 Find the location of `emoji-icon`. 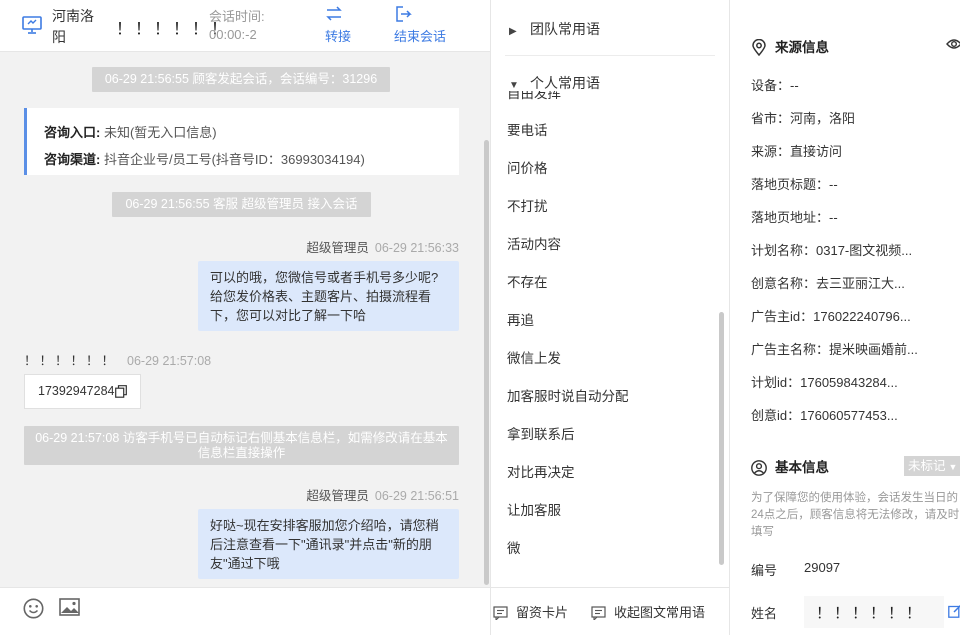

emoji-icon is located at coordinates (33, 608).